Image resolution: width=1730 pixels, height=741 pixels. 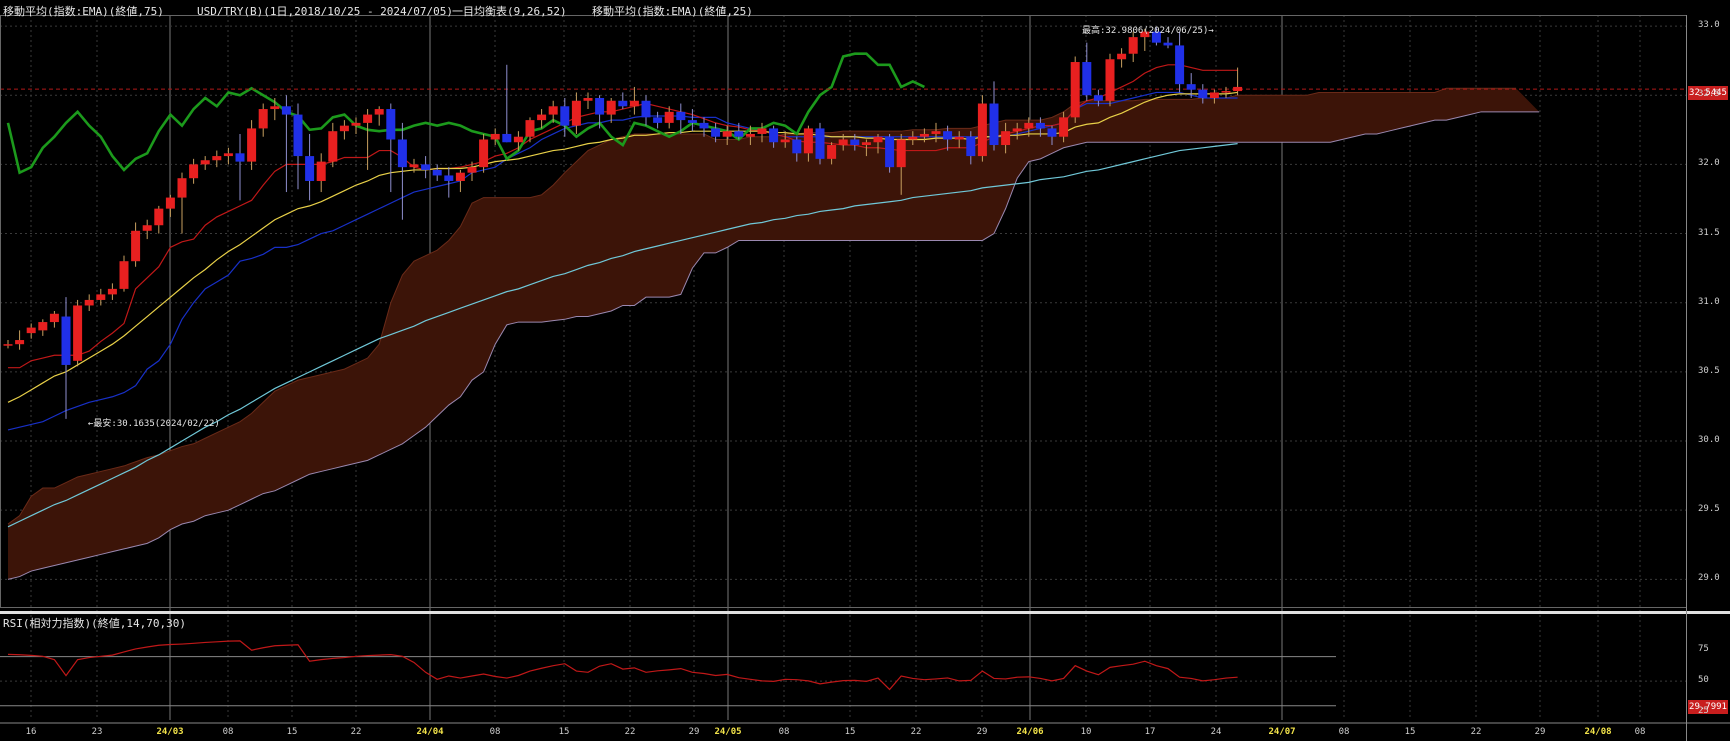 I want to click on ema75-legend: 移動平均(指数:EMA)(終値,75), so click(x=83, y=11).